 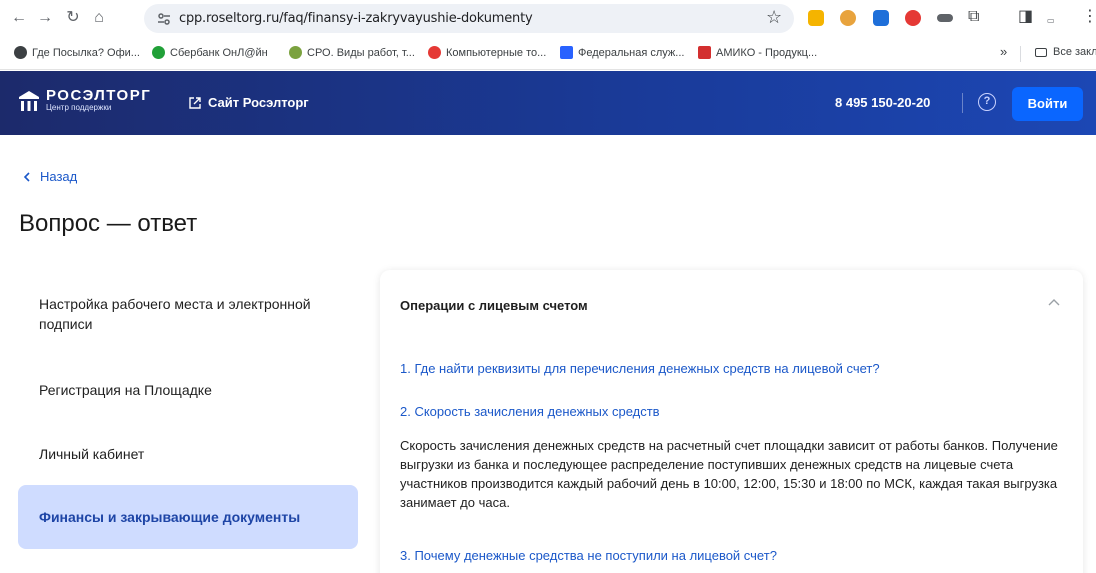 What do you see at coordinates (248, 102) in the screenshot?
I see `roseltorg-site-link: Сайт Росэлторг` at bounding box center [248, 102].